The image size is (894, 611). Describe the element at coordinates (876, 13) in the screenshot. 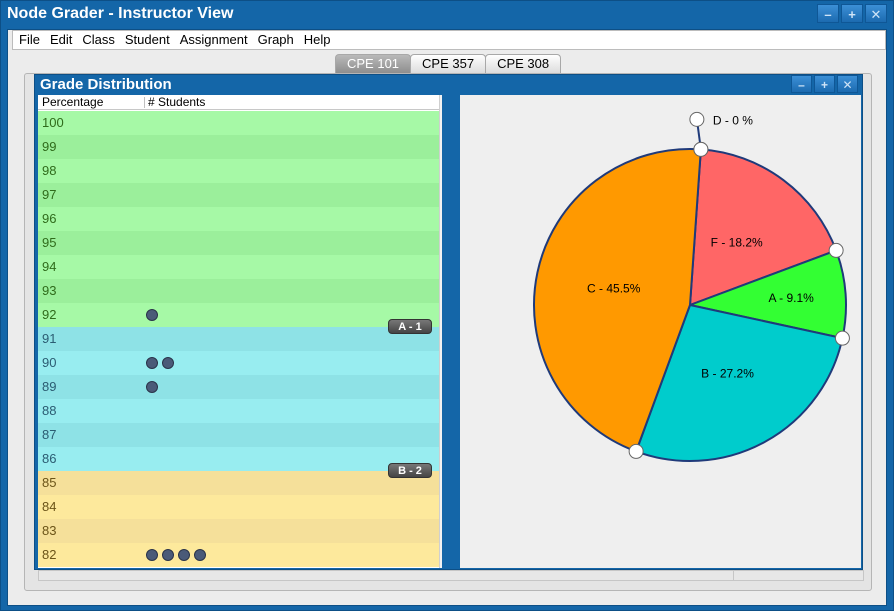

I see `close-icon: ✕` at that location.